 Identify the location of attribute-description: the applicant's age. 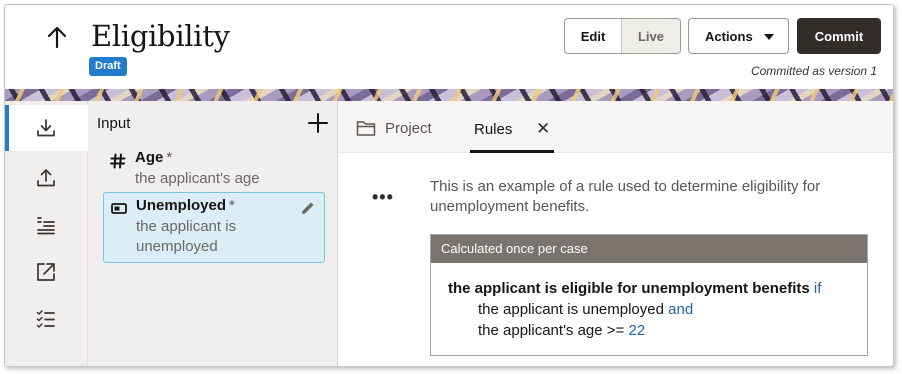
(197, 178).